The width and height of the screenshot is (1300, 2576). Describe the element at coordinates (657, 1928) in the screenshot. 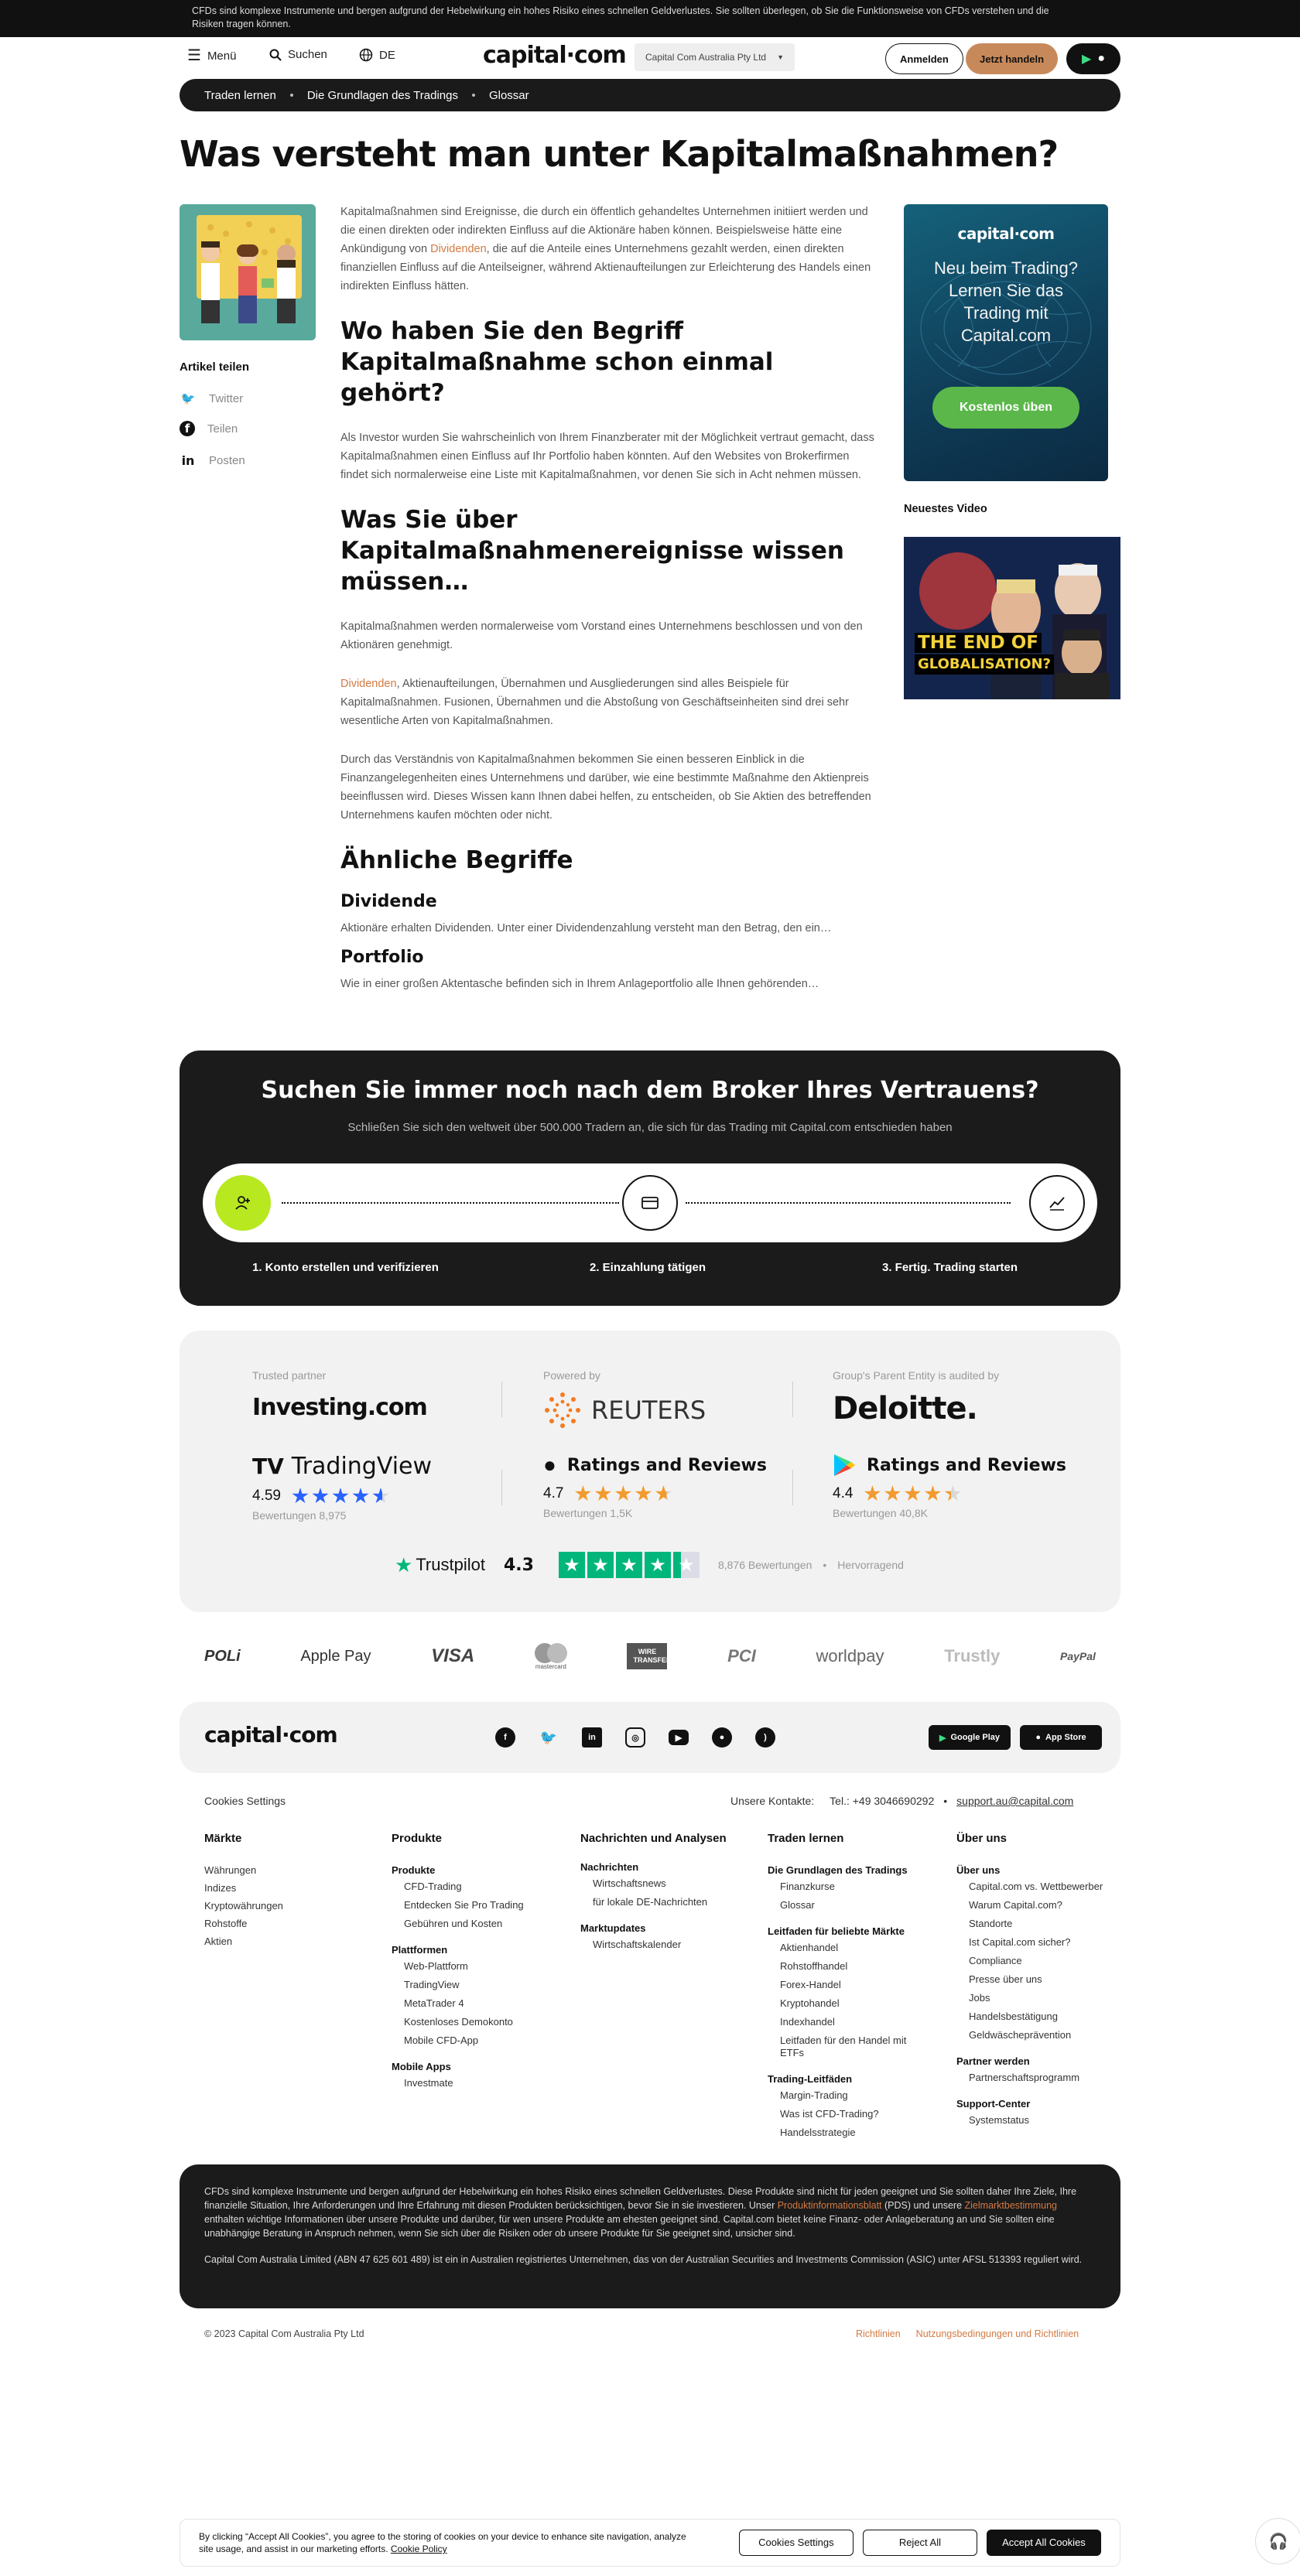

I see `footer-group-title: Marktupdates` at that location.